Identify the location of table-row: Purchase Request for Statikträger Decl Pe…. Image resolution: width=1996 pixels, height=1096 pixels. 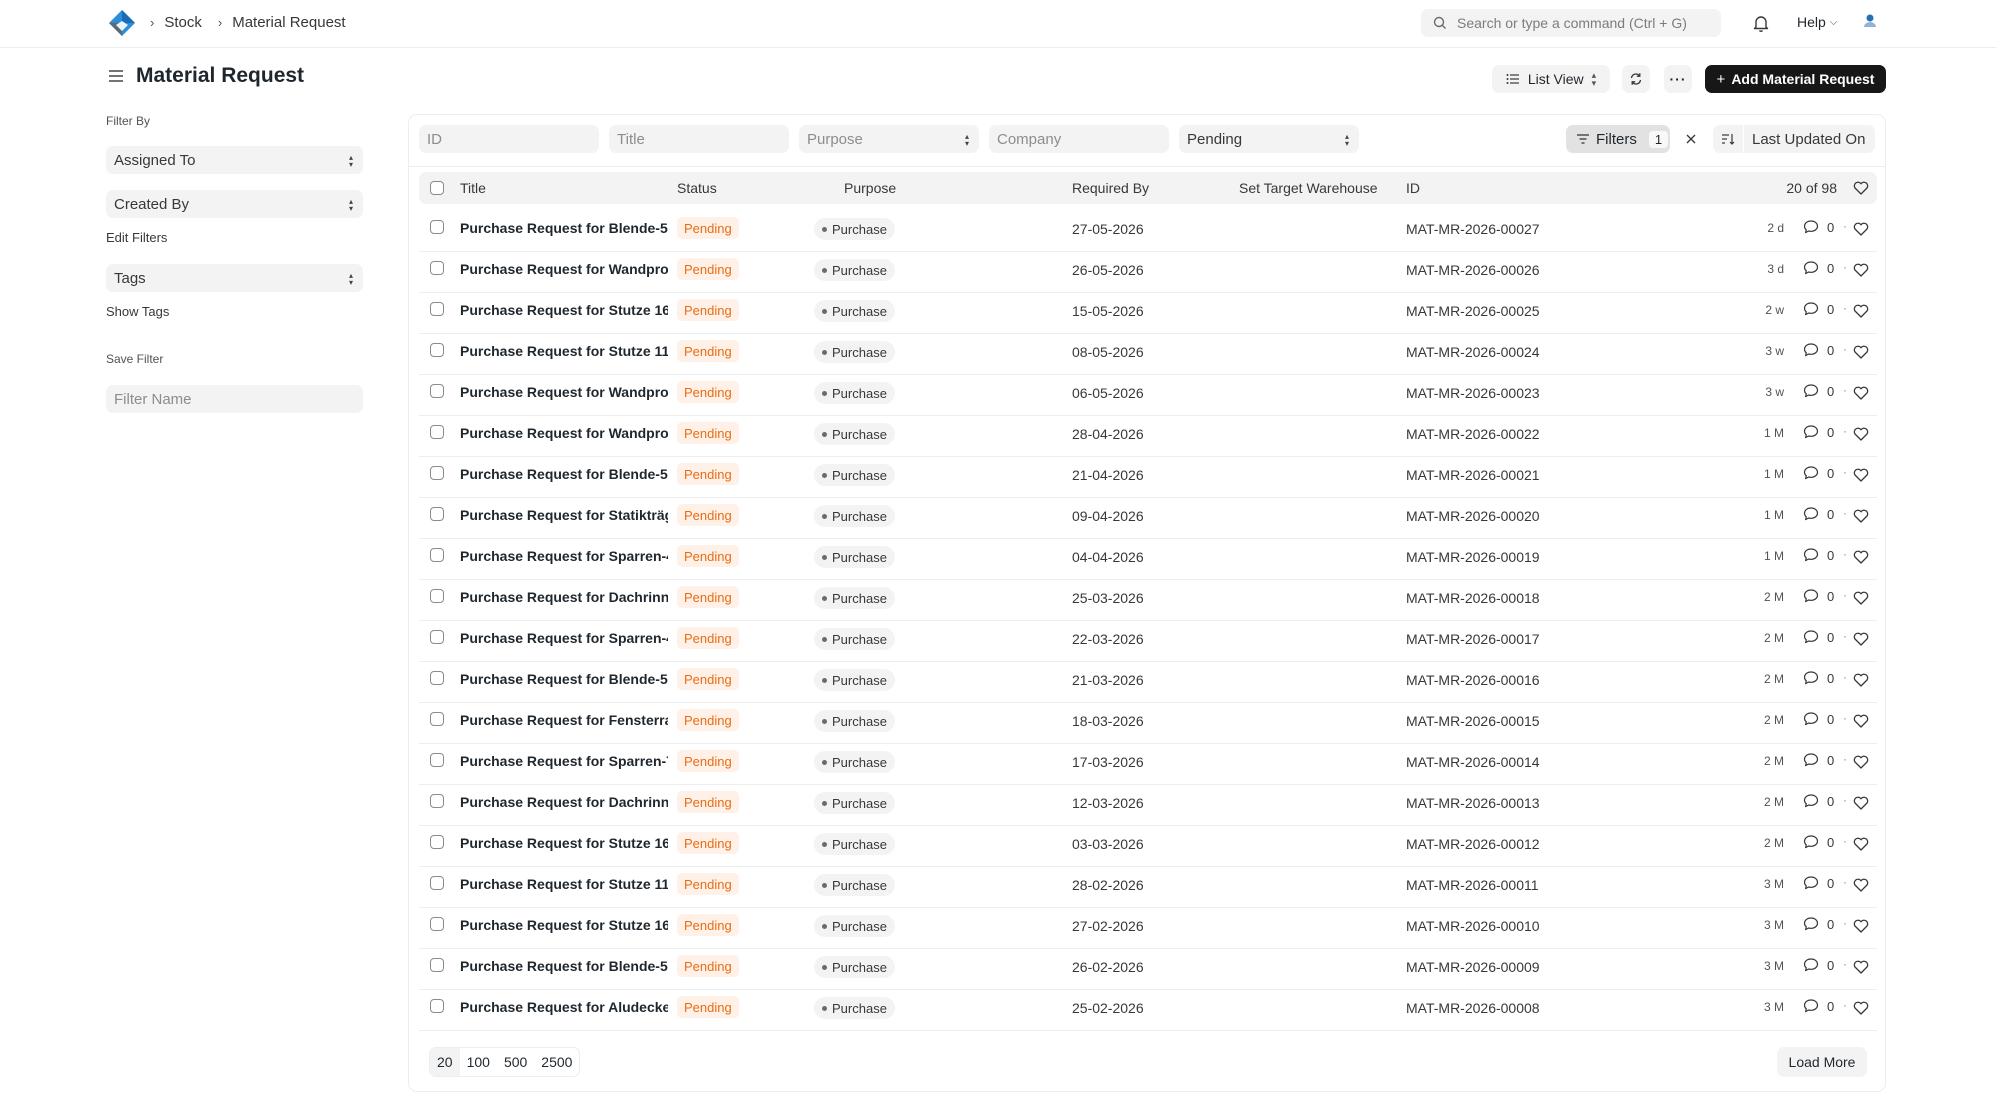
(1148, 518).